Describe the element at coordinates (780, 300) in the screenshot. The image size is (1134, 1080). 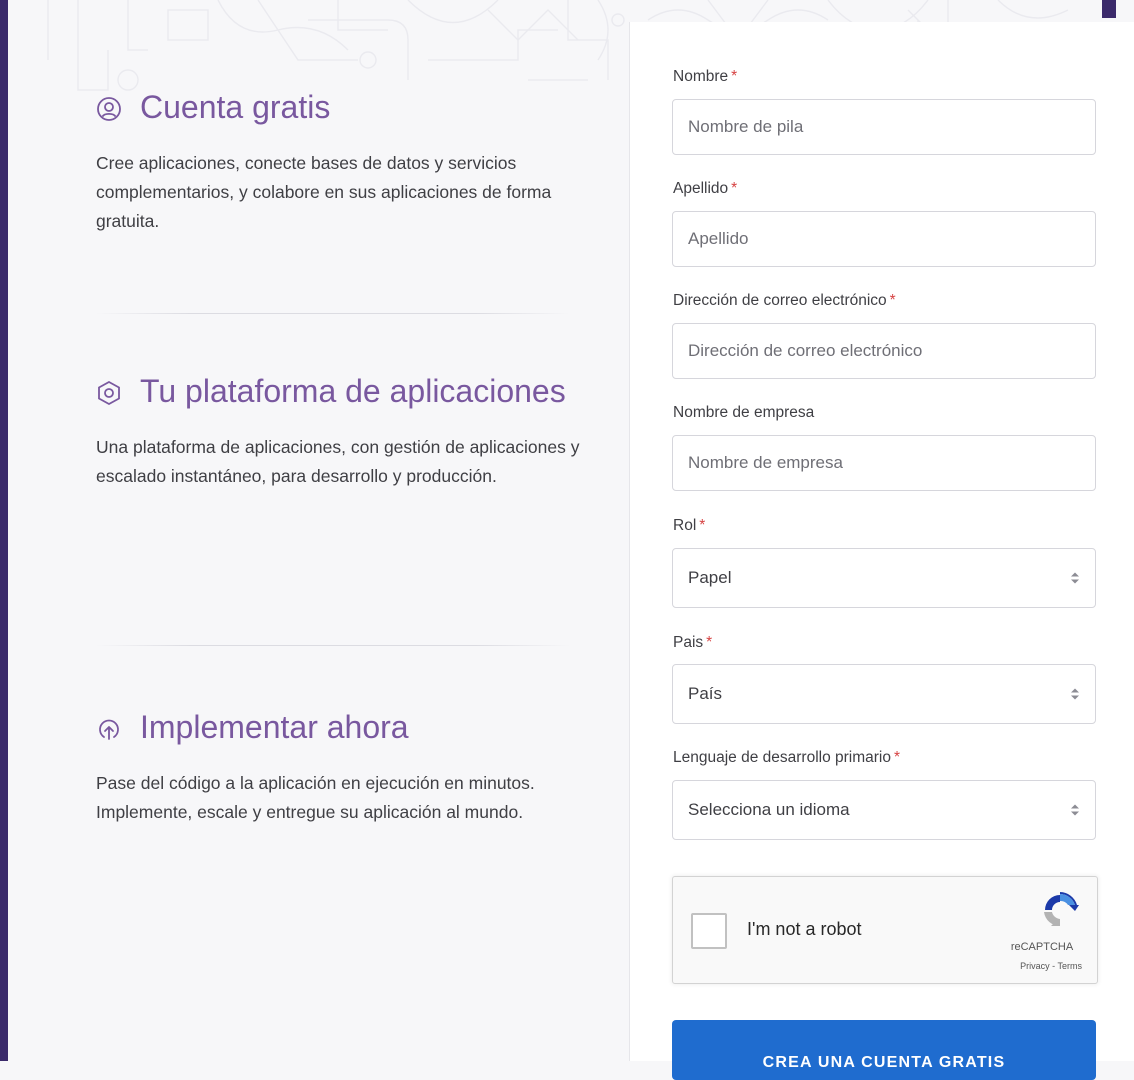
I see `email-label-text: Dirección de correo electrónico` at that location.